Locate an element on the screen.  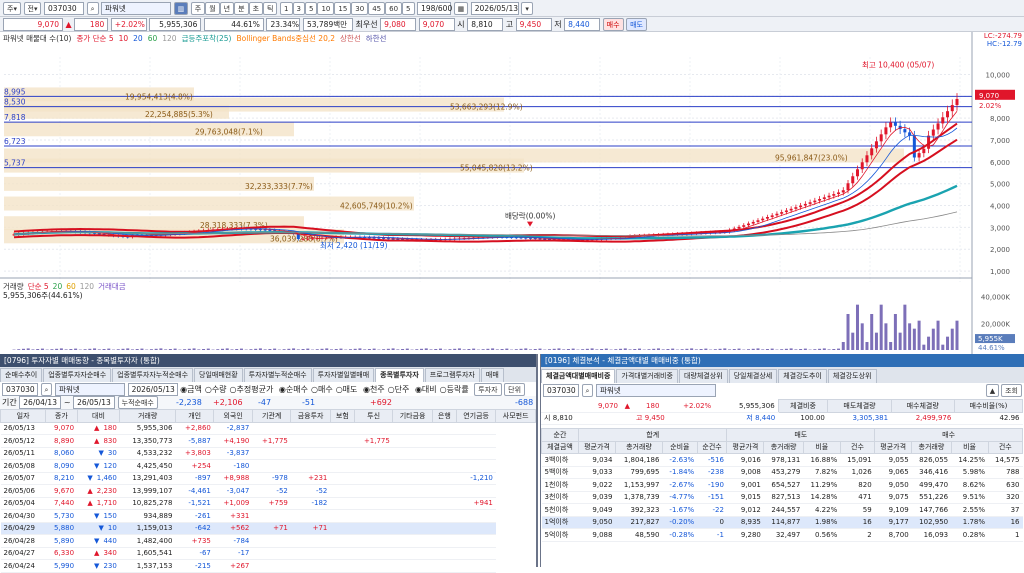
table-row: 26/05/088,090▼1204,425,450+254-180 is located at coordinates (268, 466).